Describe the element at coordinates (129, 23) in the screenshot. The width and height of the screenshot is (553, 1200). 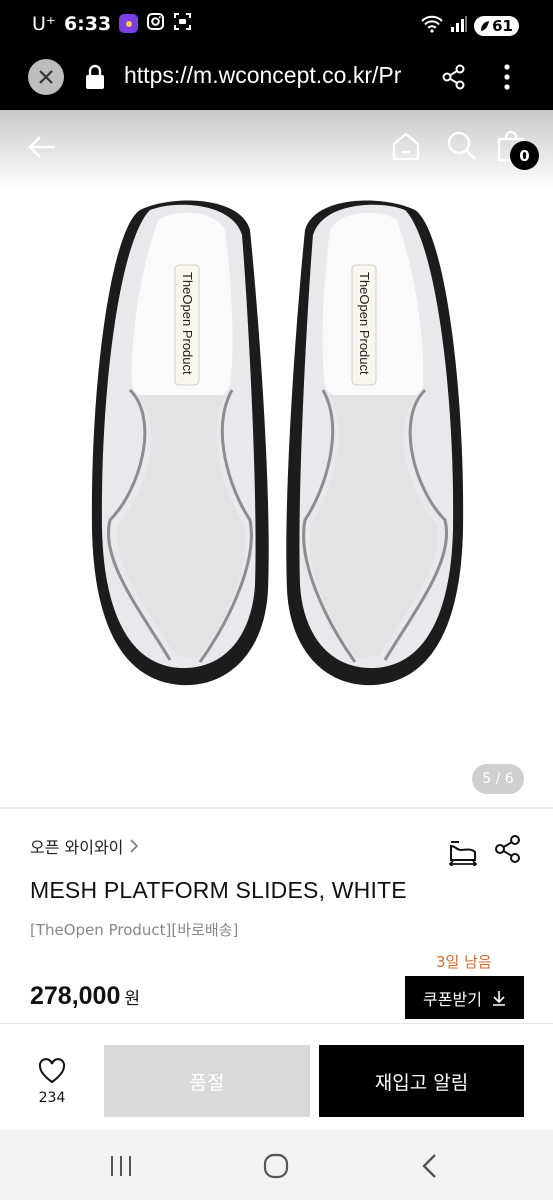
I see `notification-app-icon` at that location.